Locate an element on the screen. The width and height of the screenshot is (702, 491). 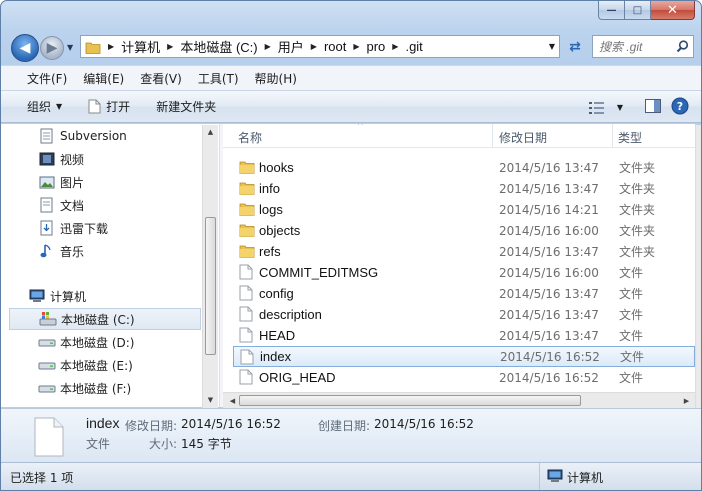
nav-item-drive-c: 本地磁盘 (C:) is located at coordinates (105, 319).